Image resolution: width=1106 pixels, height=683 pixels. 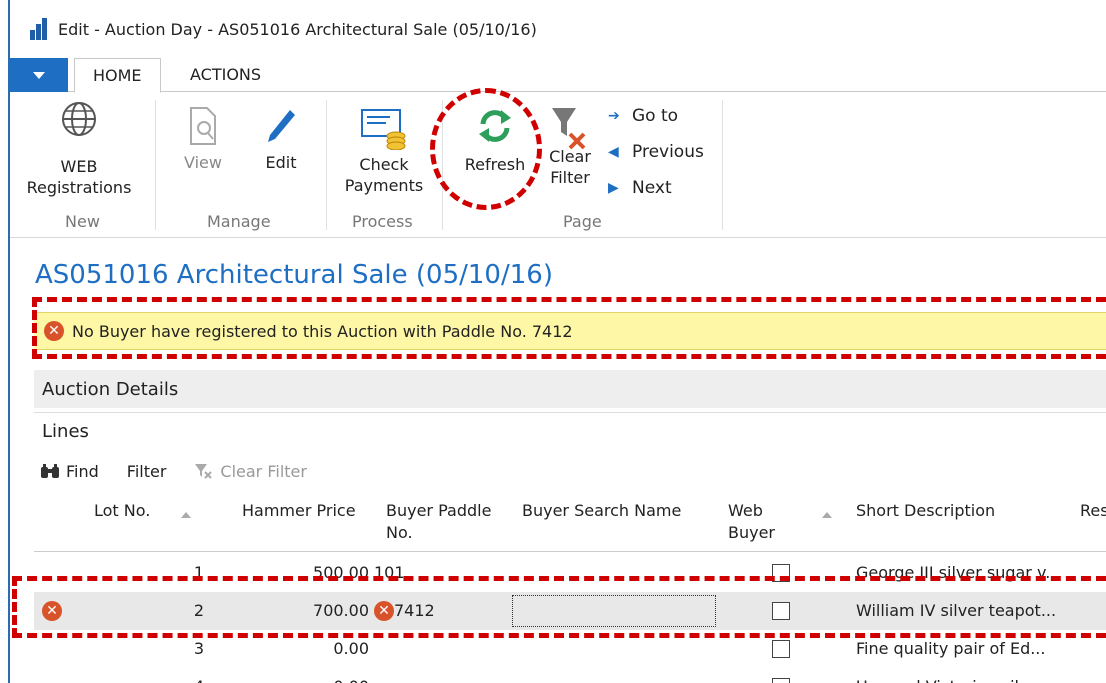 I want to click on clear-filter-icon, so click(x=569, y=129).